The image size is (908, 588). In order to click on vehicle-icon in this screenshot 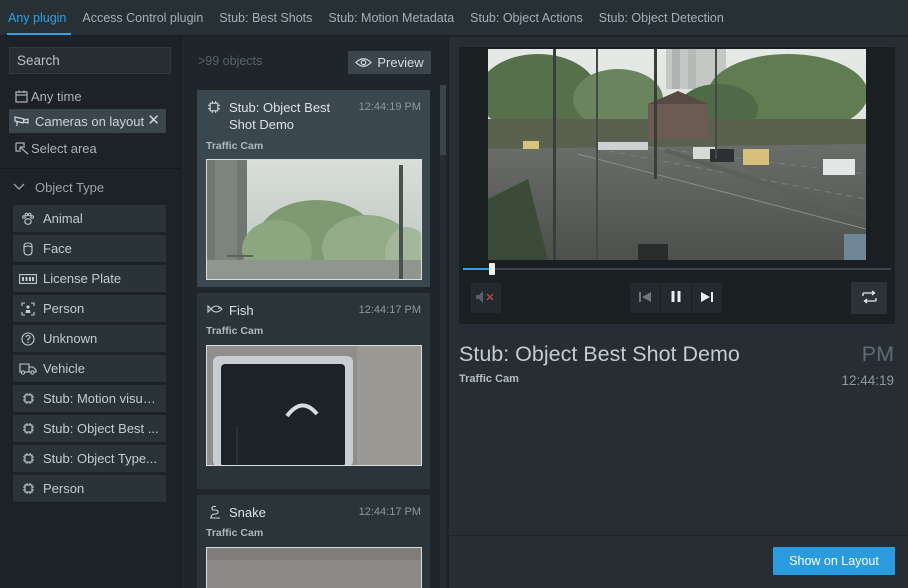, I will do `click(28, 368)`.